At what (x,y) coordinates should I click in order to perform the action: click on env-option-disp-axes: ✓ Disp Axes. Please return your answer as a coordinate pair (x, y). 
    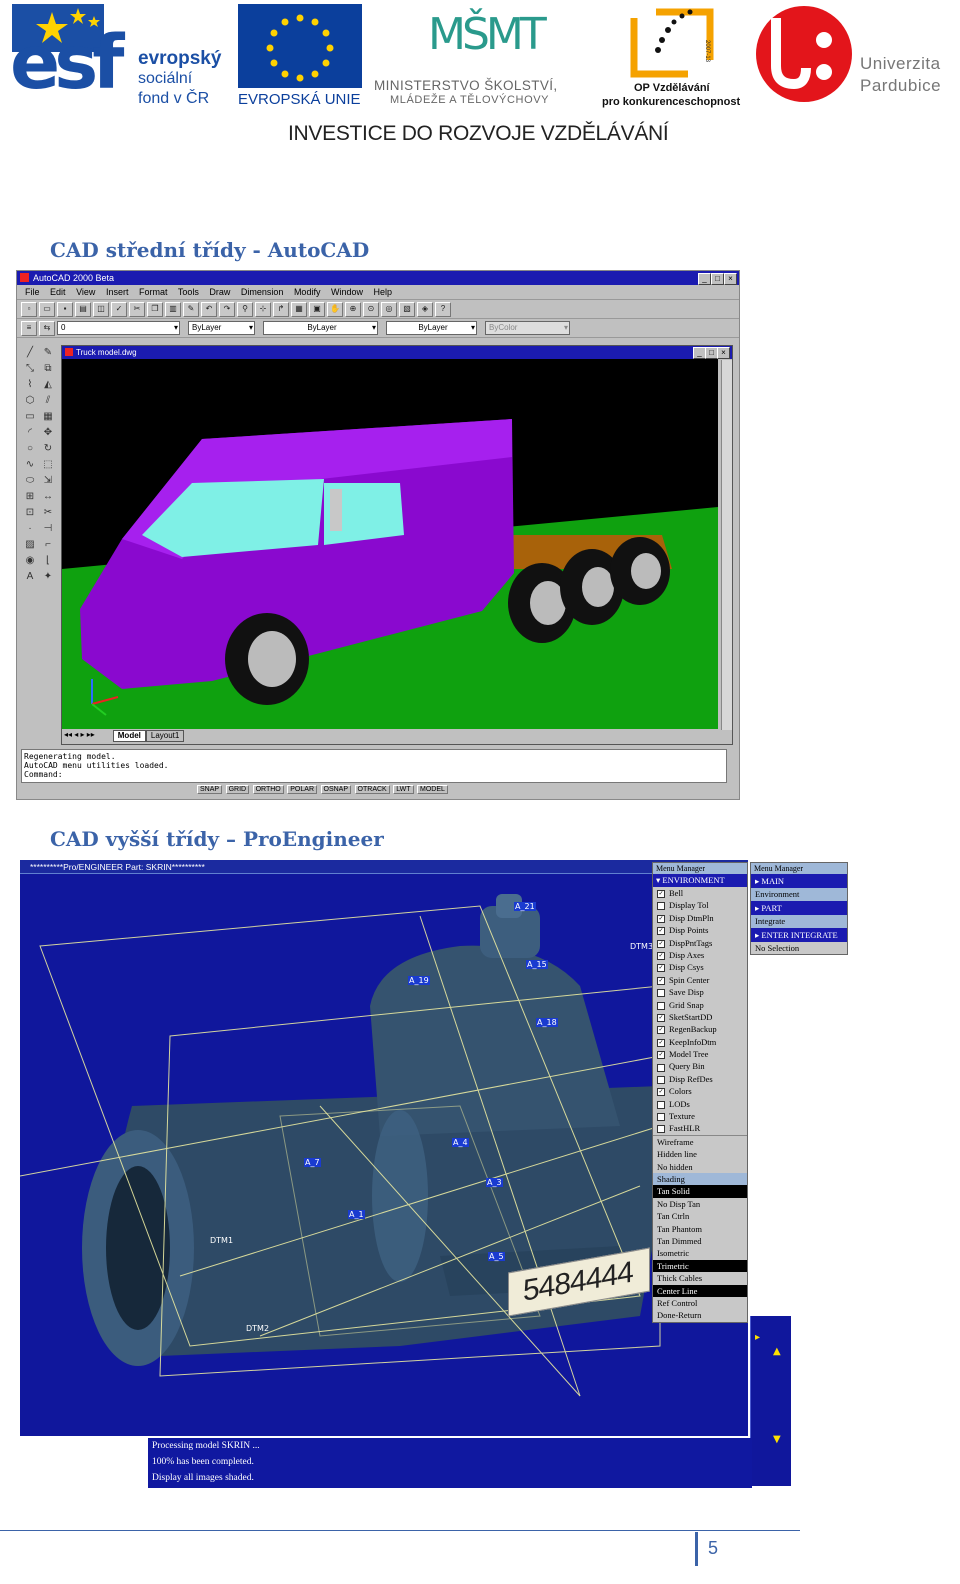
    Looking at the image, I should click on (700, 955).